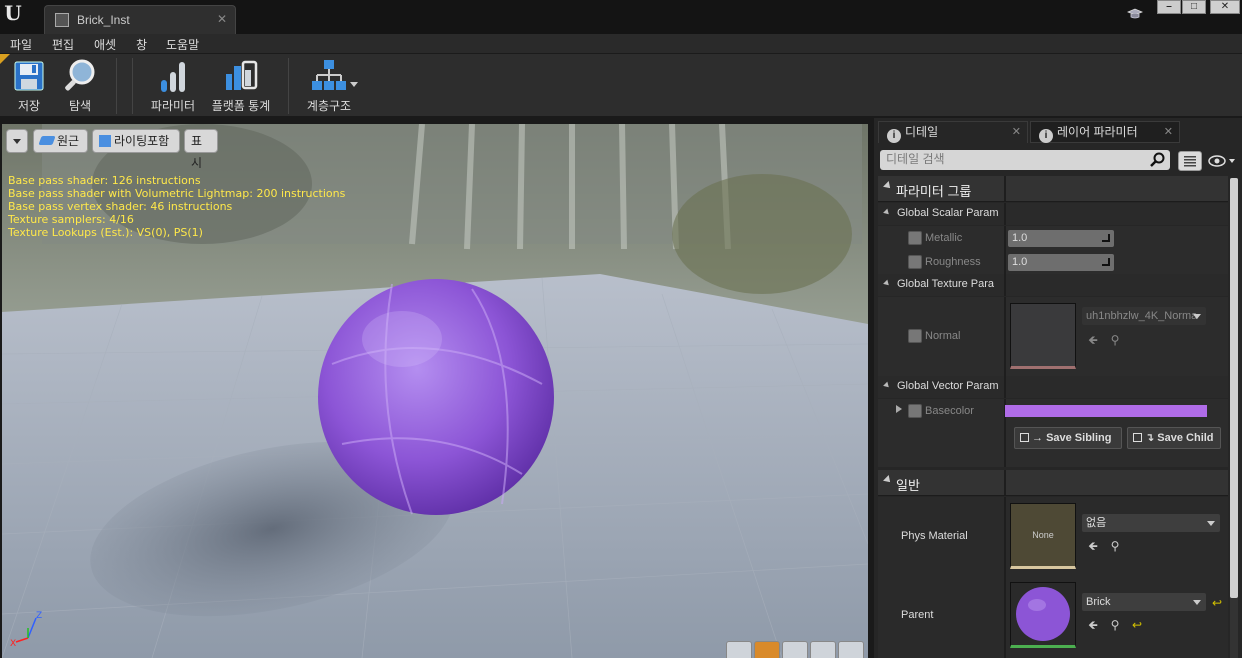 Image resolution: width=1242 pixels, height=658 pixels. What do you see at coordinates (1144, 602) in the screenshot?
I see `parent-dropdown: Brick` at bounding box center [1144, 602].